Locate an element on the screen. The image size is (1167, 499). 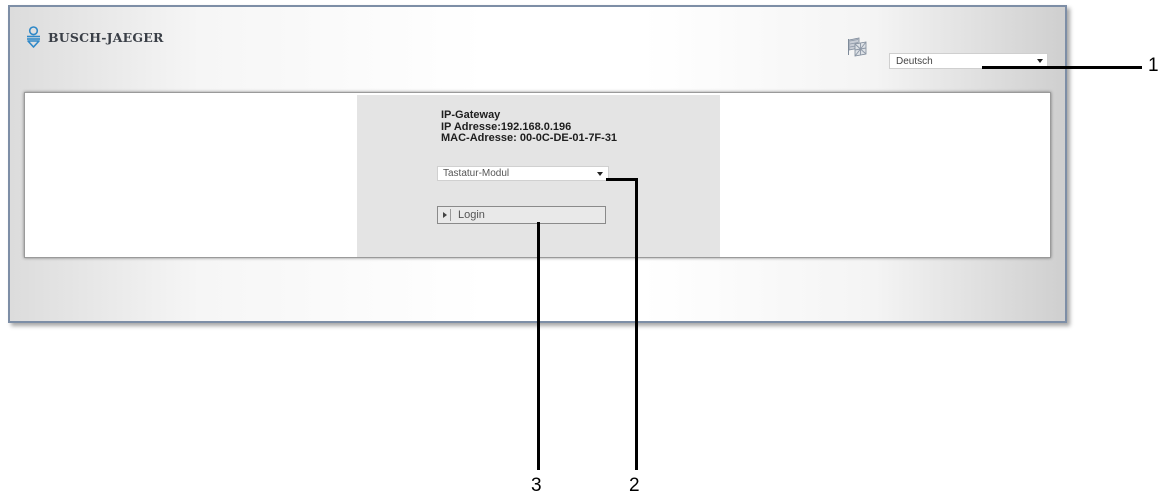
brand-name: BUSCH-JAEGER is located at coordinates (106, 37).